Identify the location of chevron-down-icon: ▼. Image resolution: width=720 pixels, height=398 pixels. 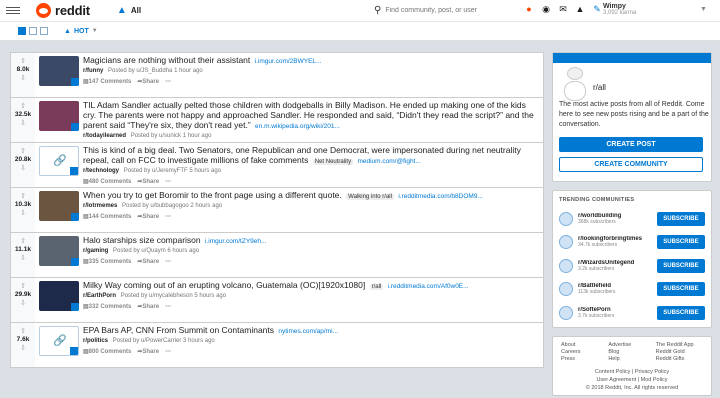
(703, 9).